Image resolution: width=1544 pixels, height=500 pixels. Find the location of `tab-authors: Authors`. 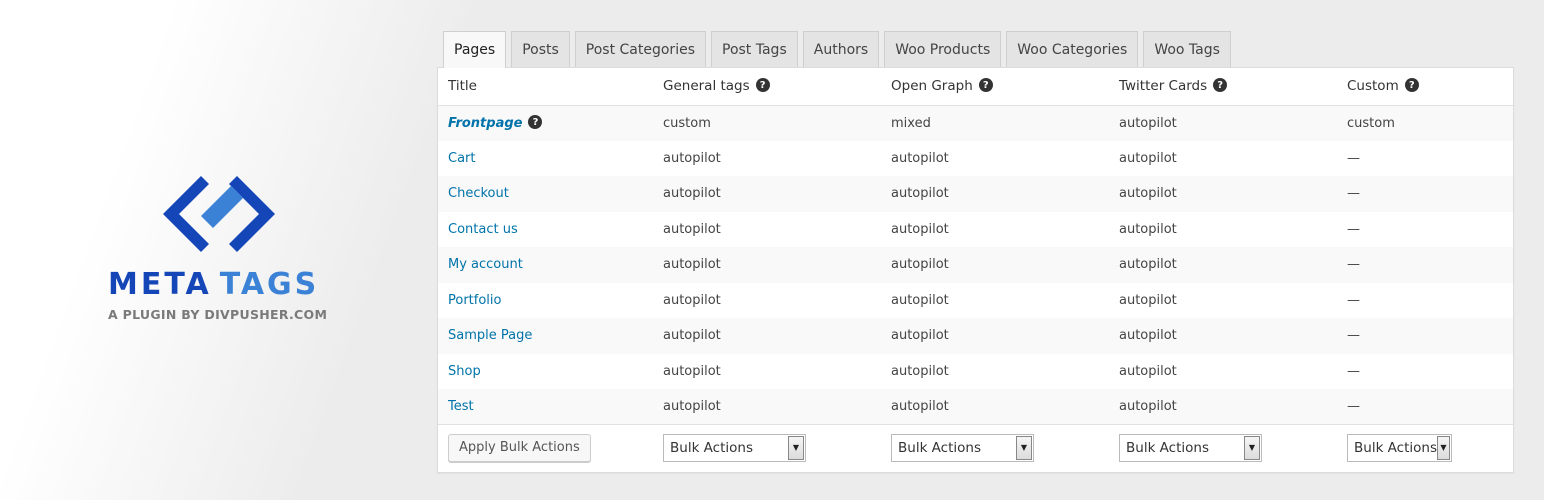

tab-authors: Authors is located at coordinates (841, 49).